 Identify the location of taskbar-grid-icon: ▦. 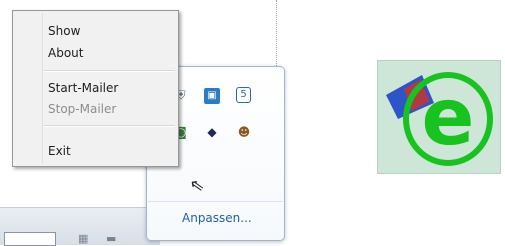
(83, 238).